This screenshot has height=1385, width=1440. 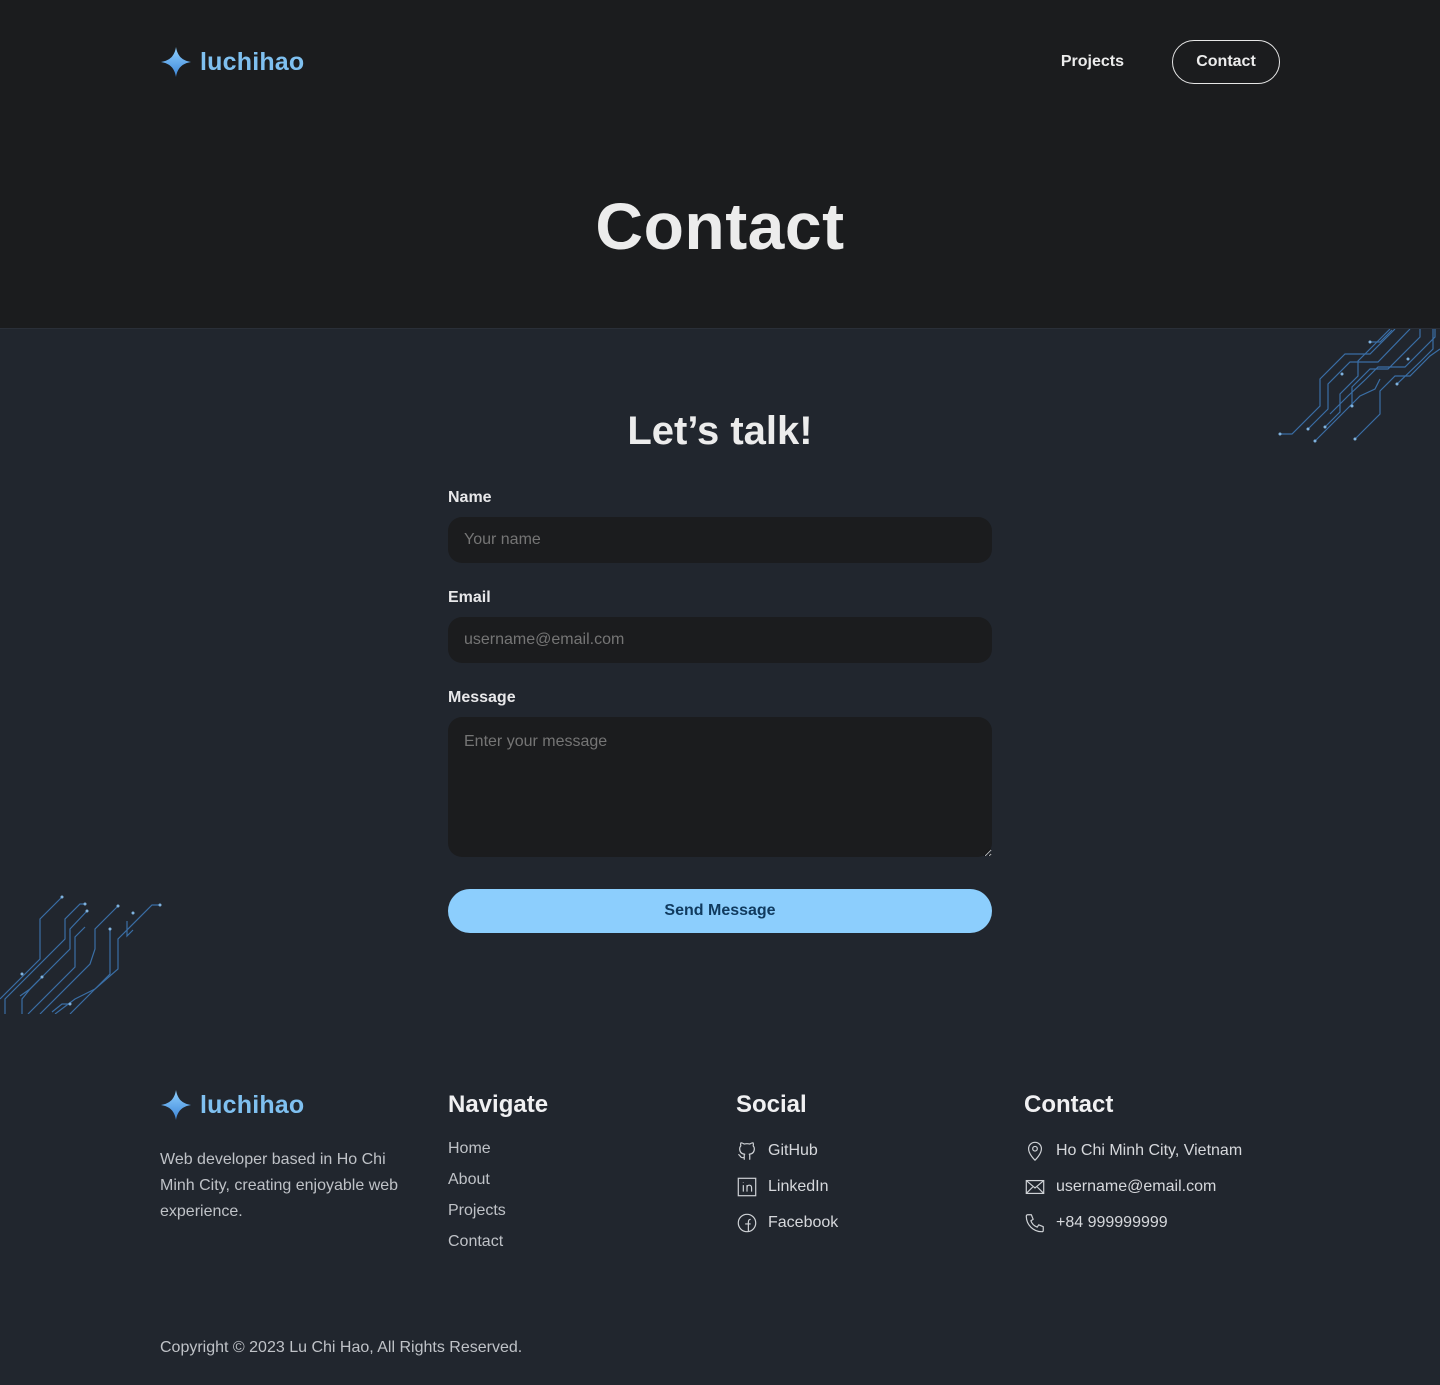 What do you see at coordinates (1149, 1150) in the screenshot?
I see `contact-location-text: Ho Chi Minh City, Vietnam` at bounding box center [1149, 1150].